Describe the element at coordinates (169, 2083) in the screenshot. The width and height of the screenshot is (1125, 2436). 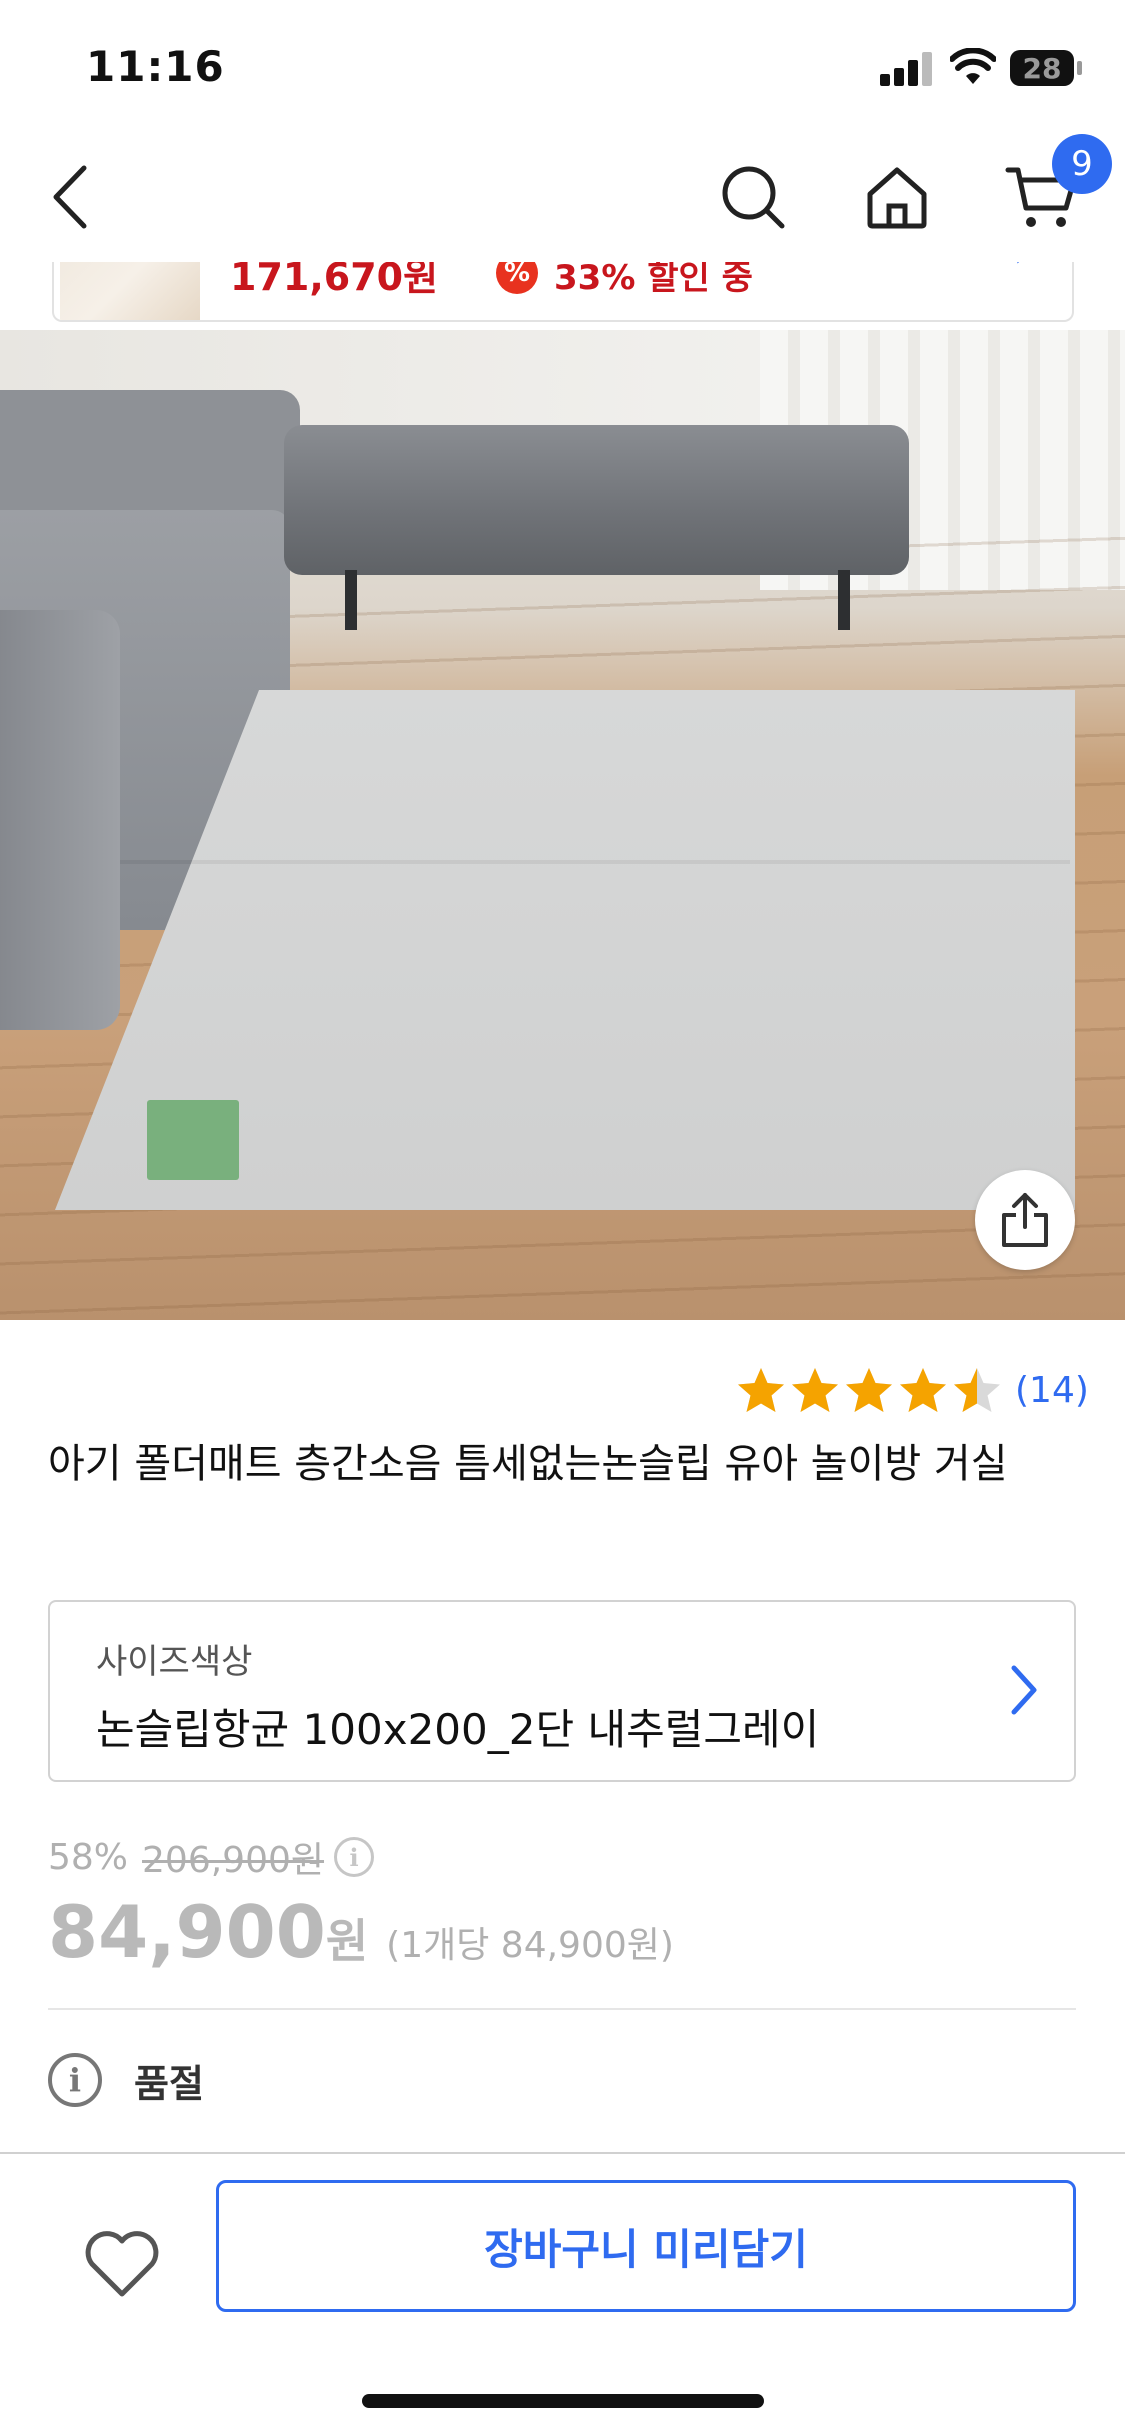
I see `soldout-label: 품절` at that location.